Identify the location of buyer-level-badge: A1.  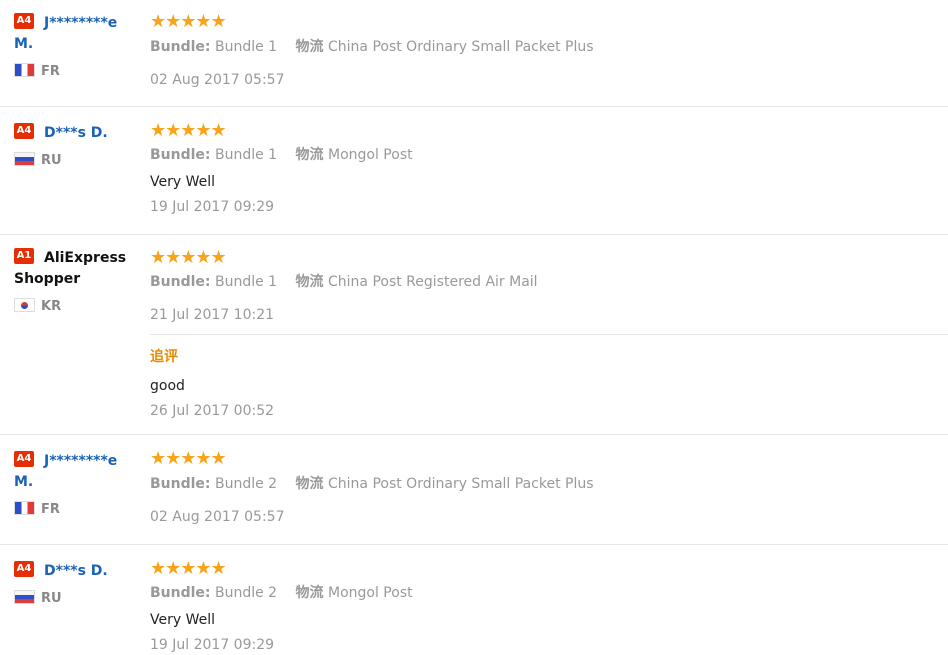
(24, 256).